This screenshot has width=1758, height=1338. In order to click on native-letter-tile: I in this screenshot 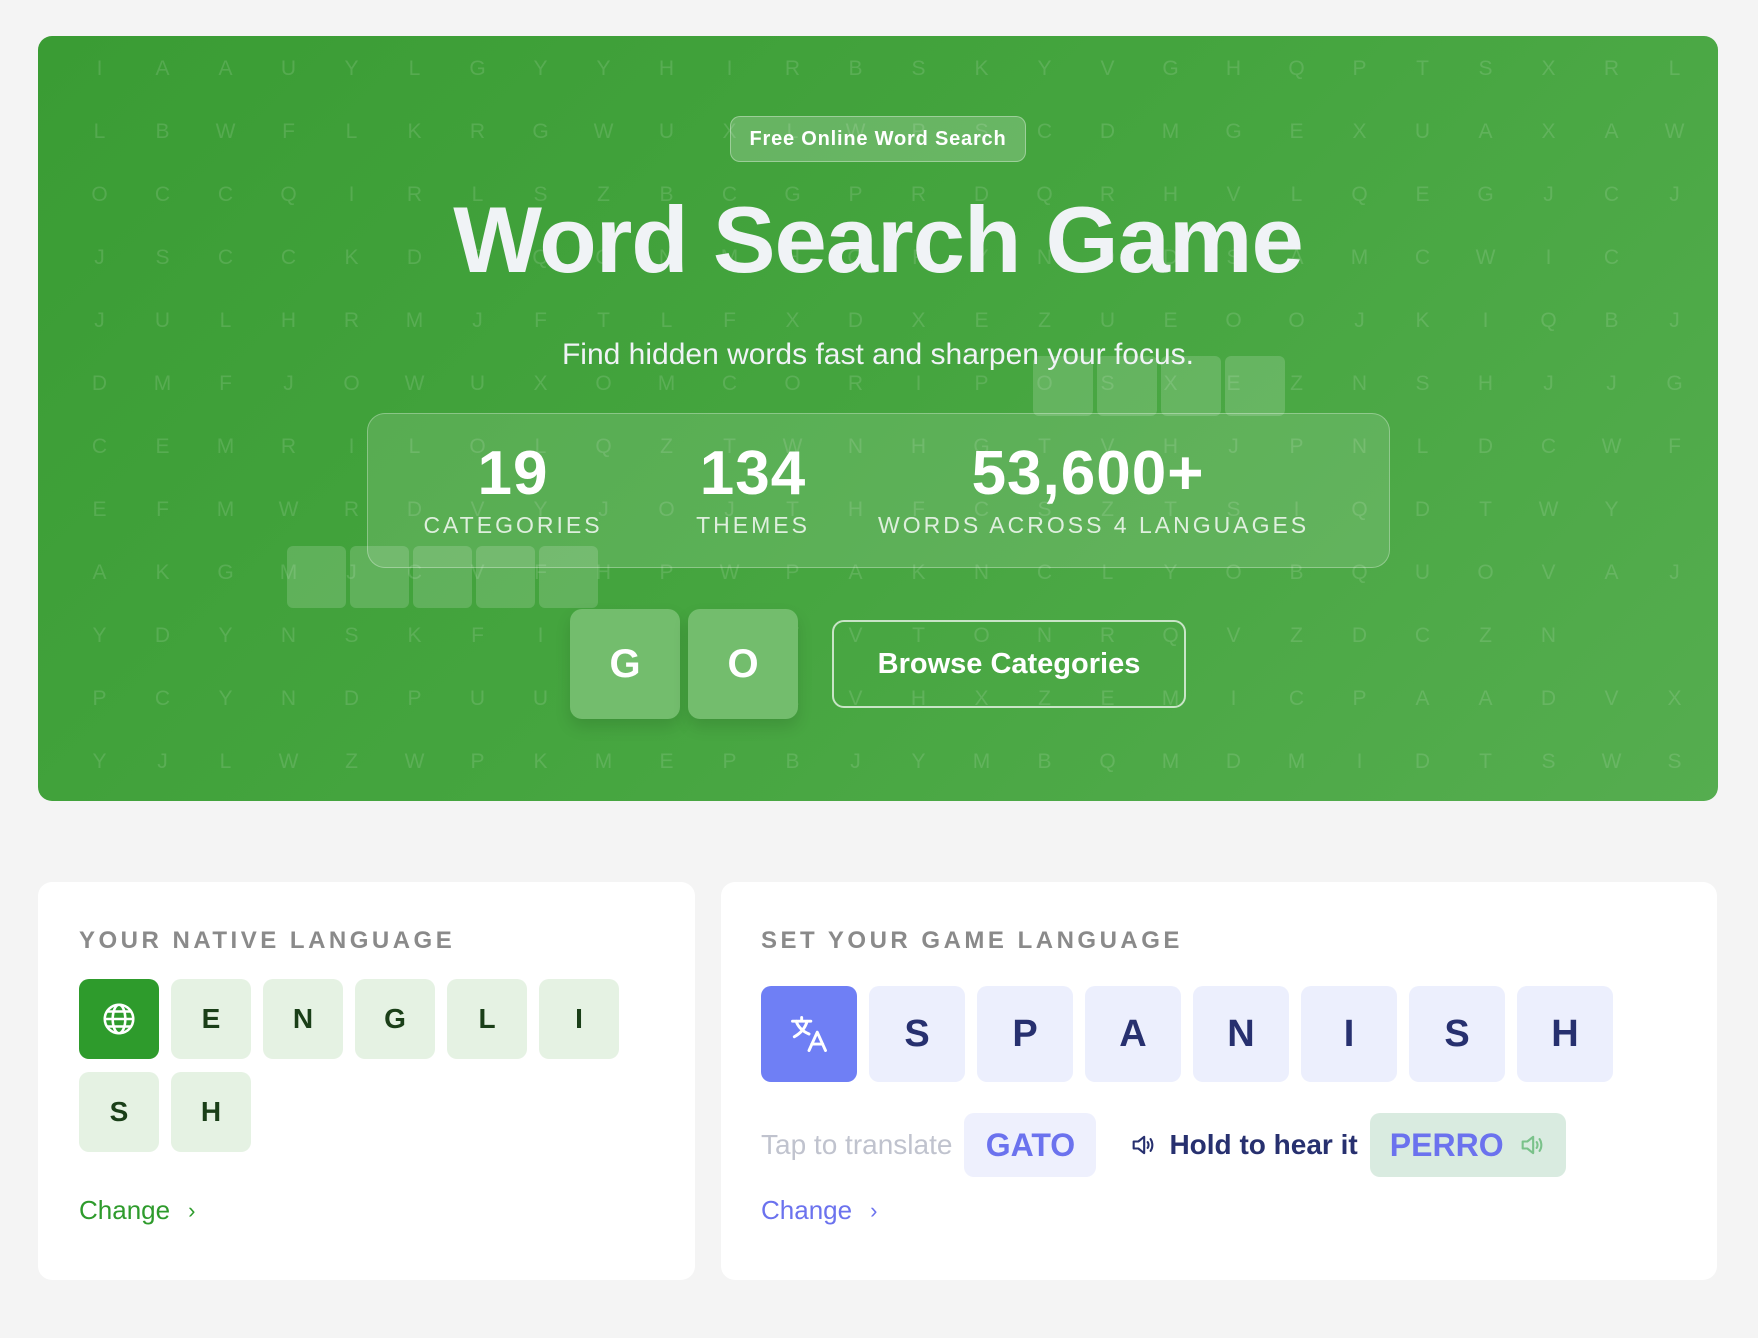, I will do `click(579, 1019)`.